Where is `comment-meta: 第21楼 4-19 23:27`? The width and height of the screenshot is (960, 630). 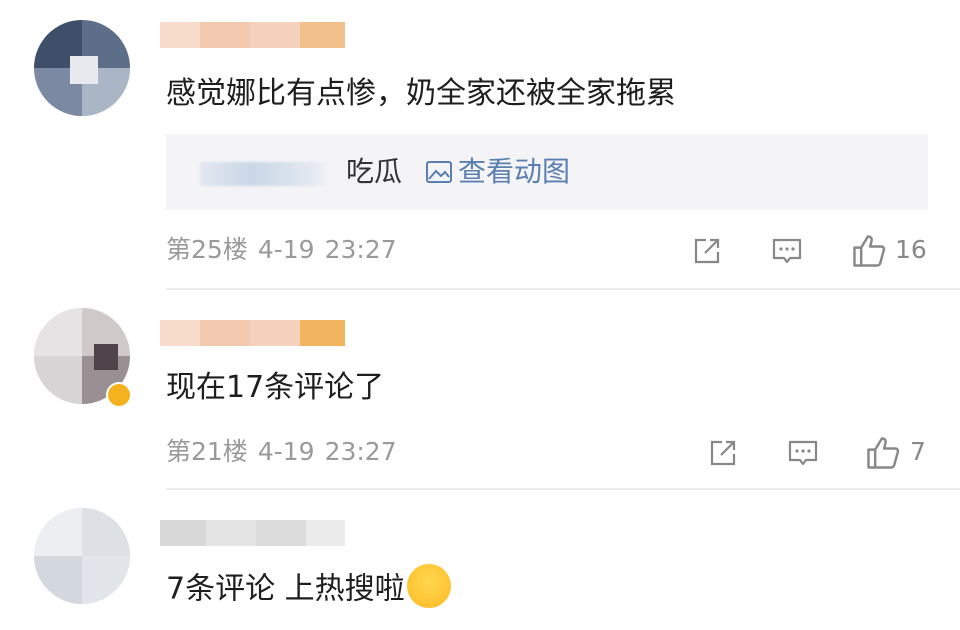 comment-meta: 第21楼 4-19 23:27 is located at coordinates (286, 452).